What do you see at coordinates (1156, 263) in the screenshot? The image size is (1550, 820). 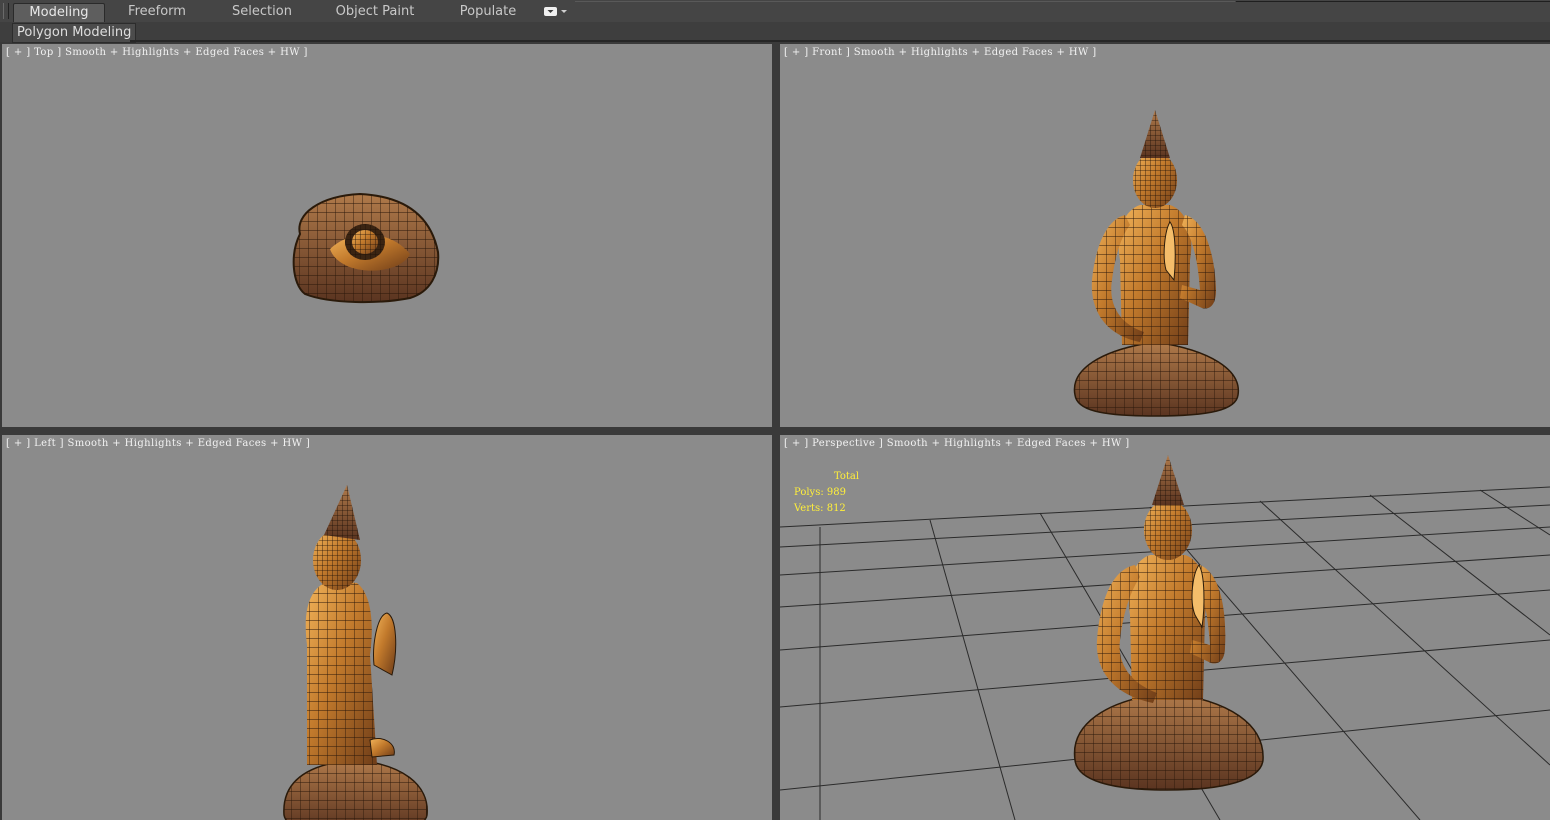 I see `model-front-view` at bounding box center [1156, 263].